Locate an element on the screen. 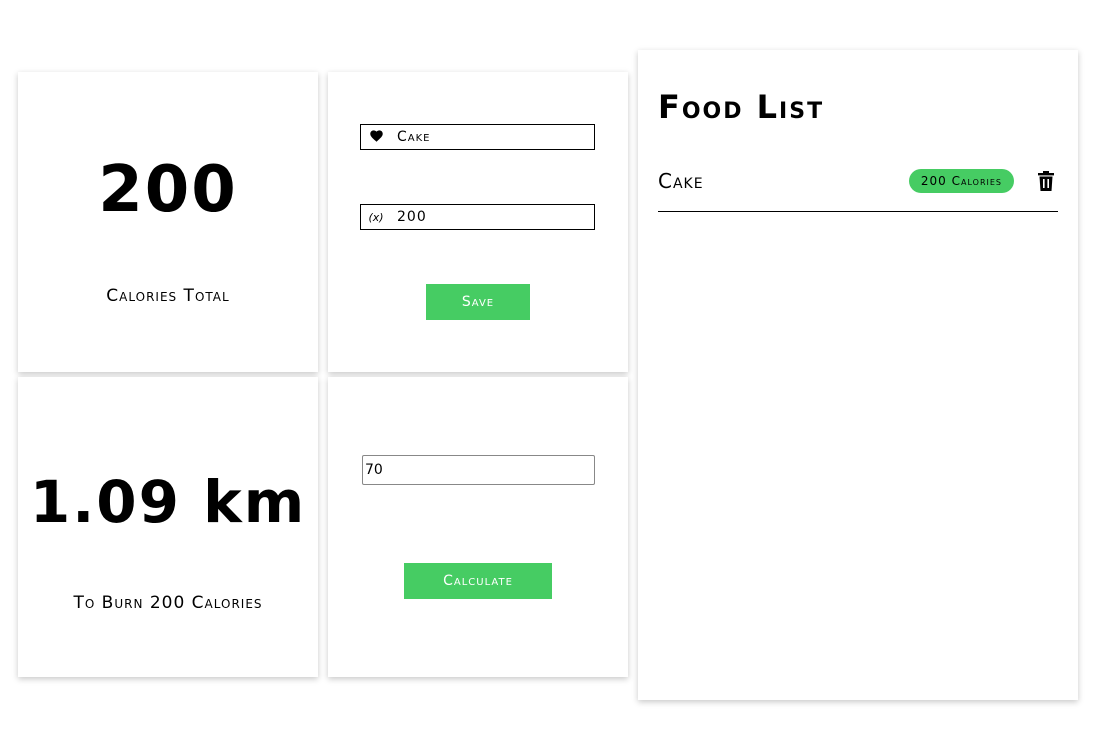  food-list: Cake 200 Calories is located at coordinates (858, 186).